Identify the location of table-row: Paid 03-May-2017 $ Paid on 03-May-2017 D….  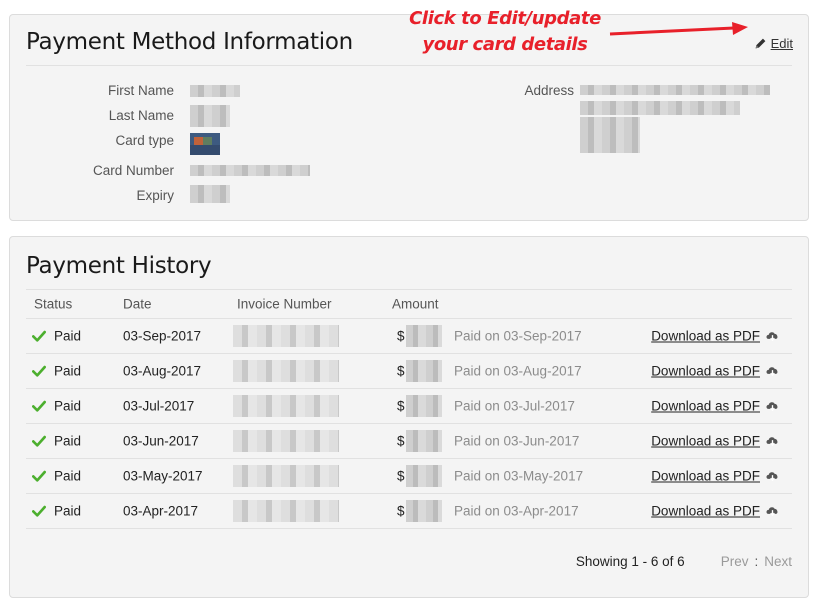
(409, 476).